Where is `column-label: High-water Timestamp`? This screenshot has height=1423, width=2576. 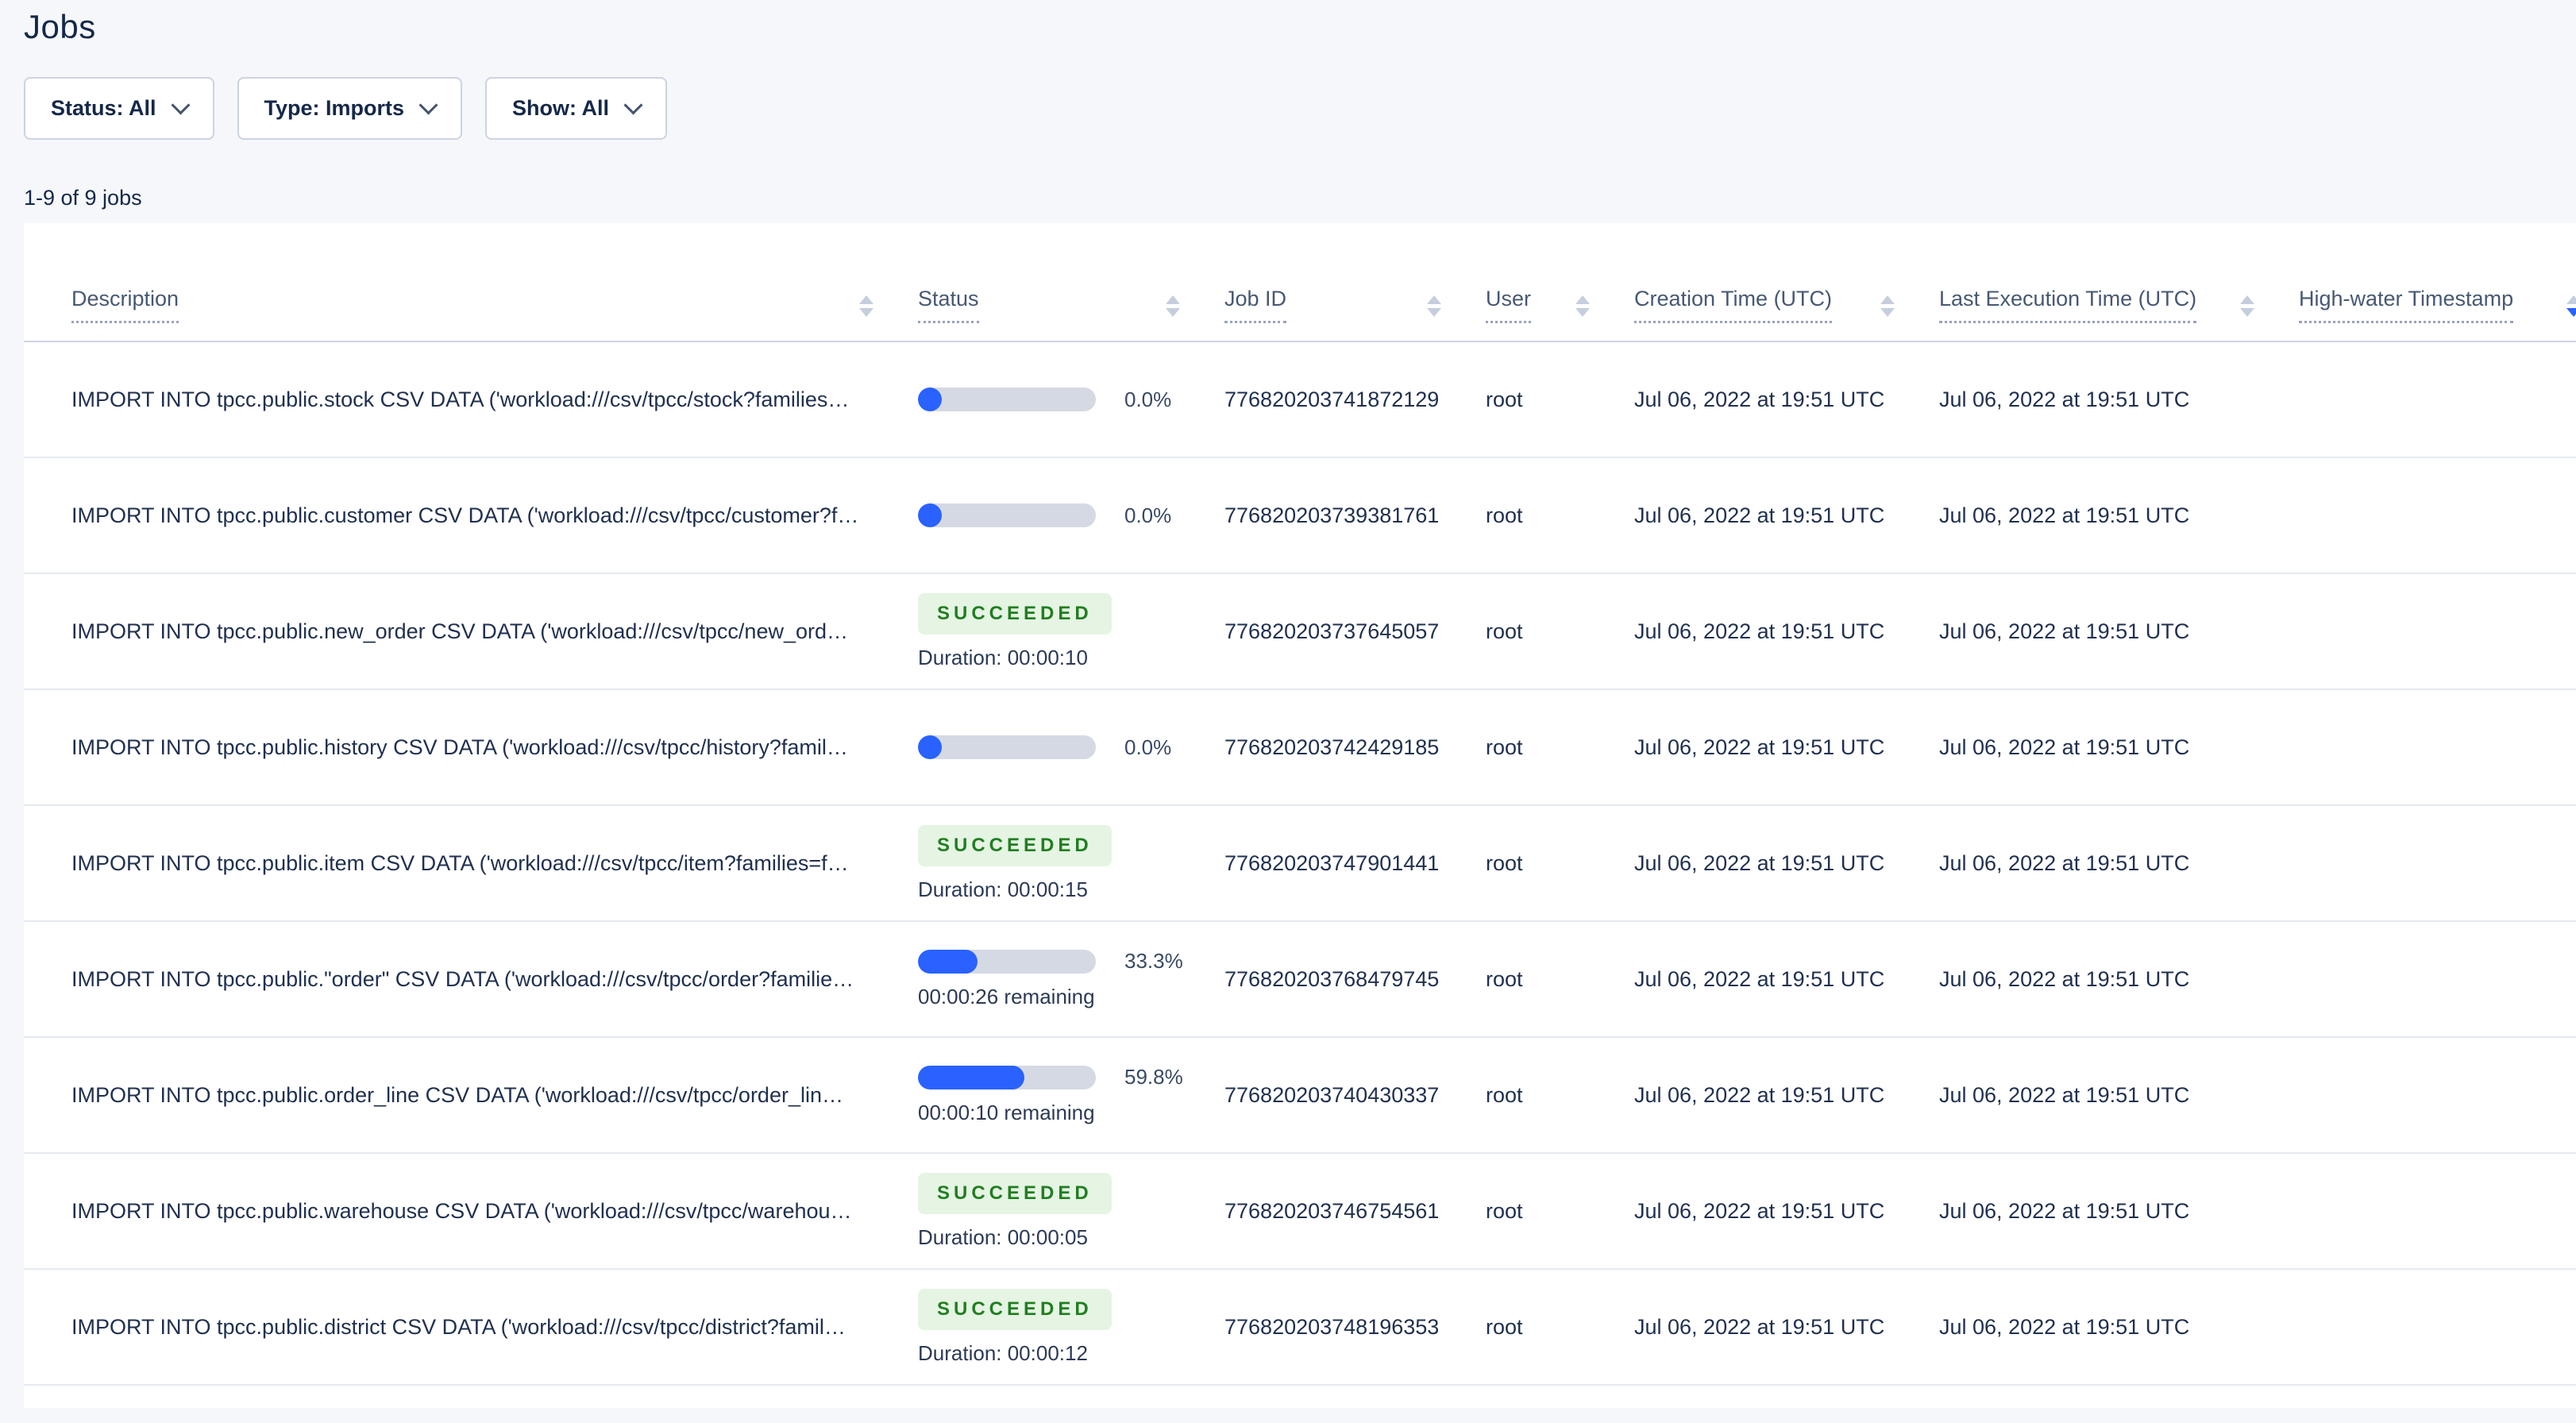
column-label: High-water Timestamp is located at coordinates (2406, 305).